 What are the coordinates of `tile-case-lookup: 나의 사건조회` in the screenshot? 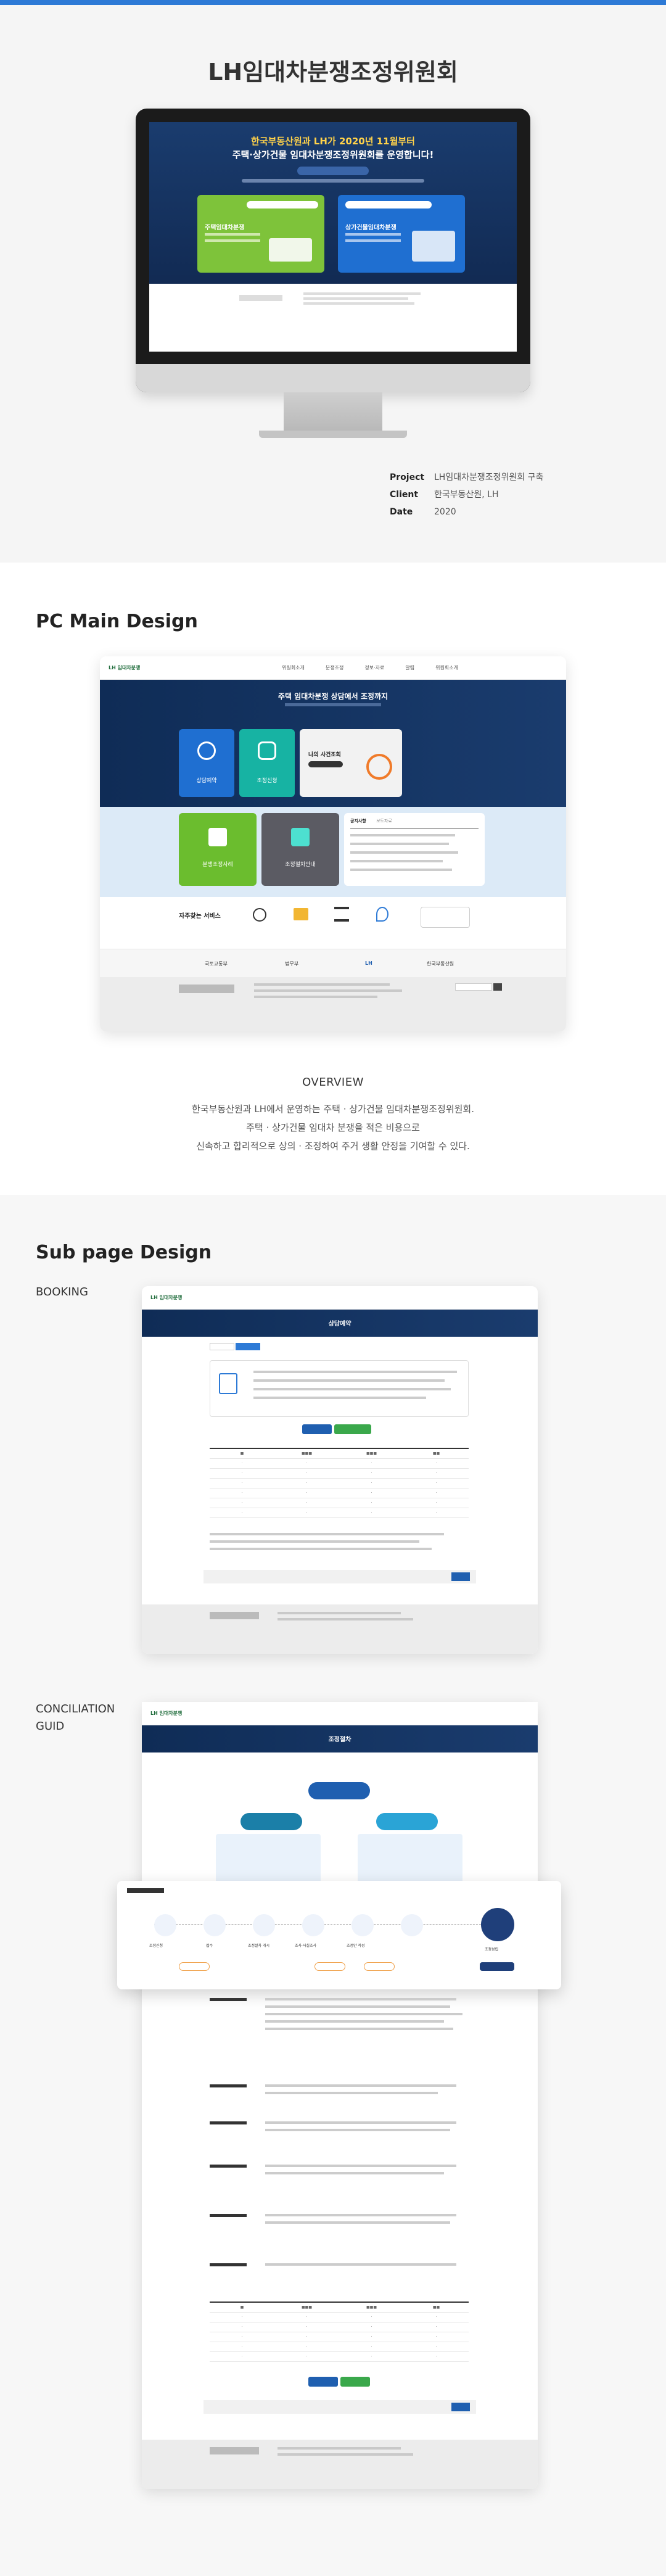 It's located at (351, 763).